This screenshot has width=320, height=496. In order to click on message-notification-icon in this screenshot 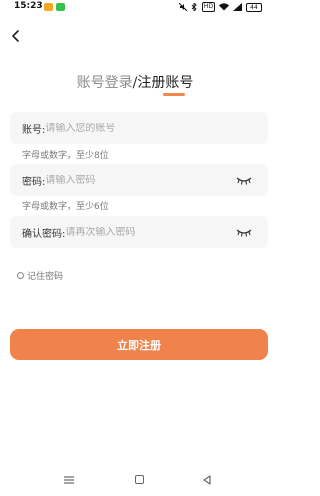, I will do `click(60, 7)`.